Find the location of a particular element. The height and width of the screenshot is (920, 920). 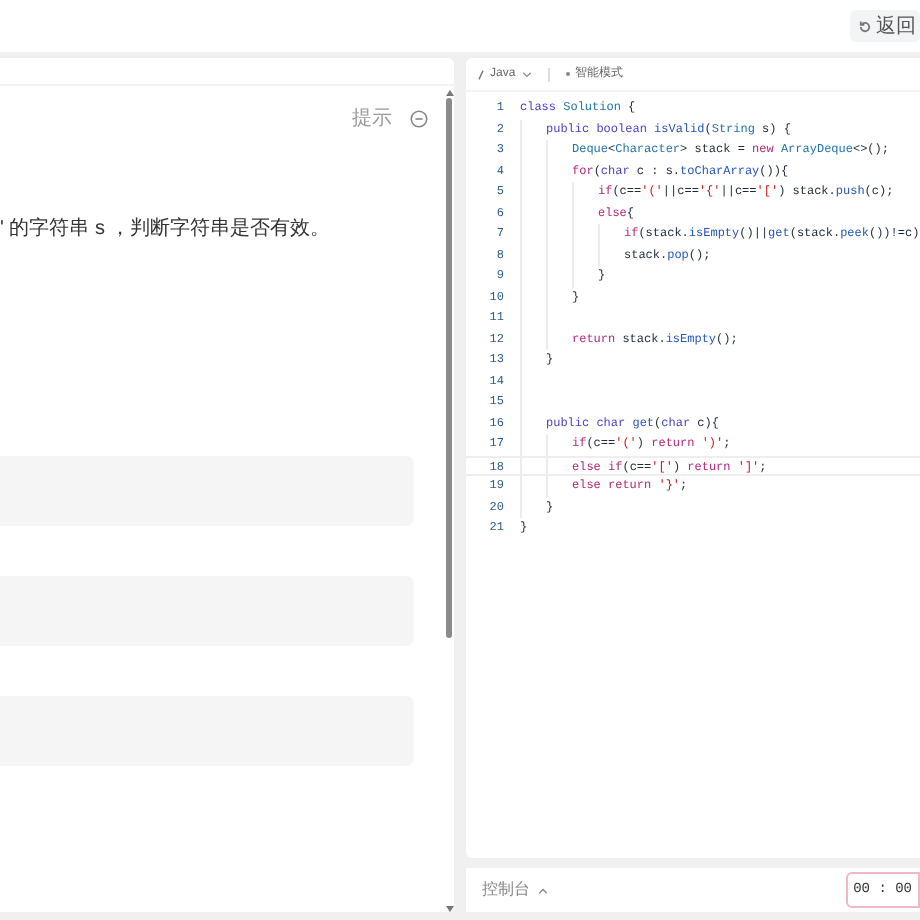

chevron-up-icon is located at coordinates (543, 890).